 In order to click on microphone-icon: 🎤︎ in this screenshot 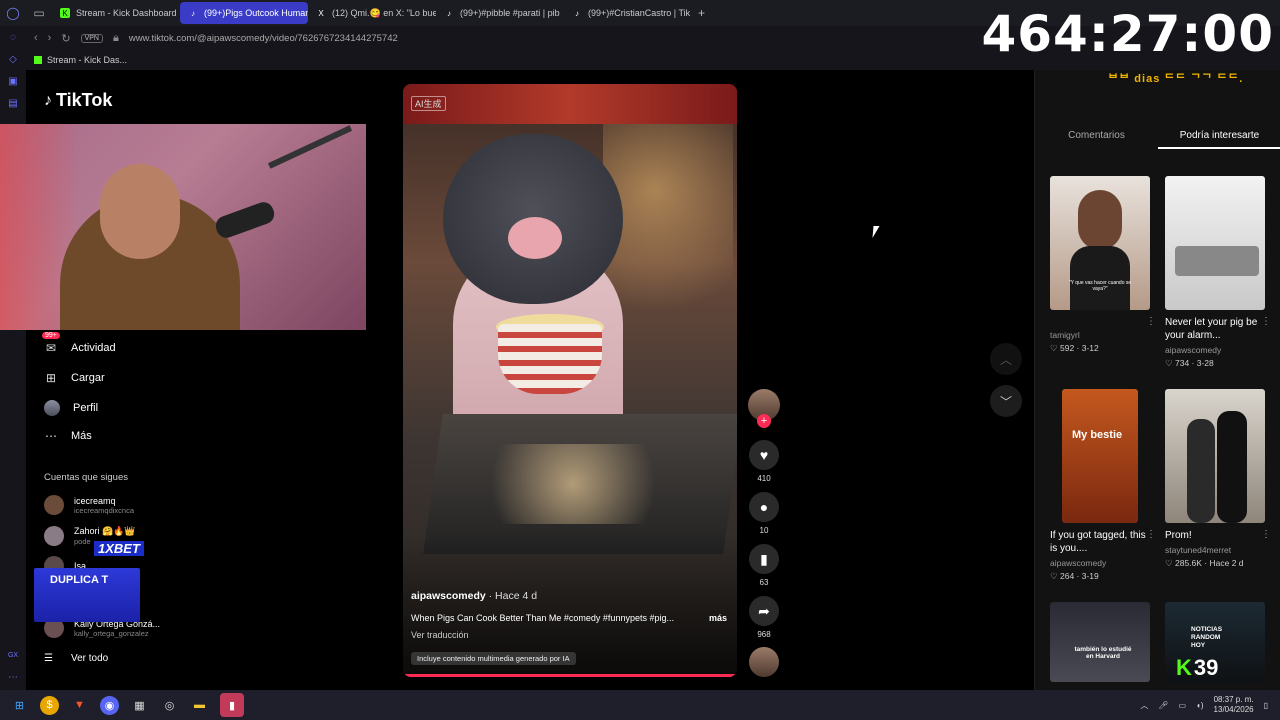, I will do `click(1163, 705)`.